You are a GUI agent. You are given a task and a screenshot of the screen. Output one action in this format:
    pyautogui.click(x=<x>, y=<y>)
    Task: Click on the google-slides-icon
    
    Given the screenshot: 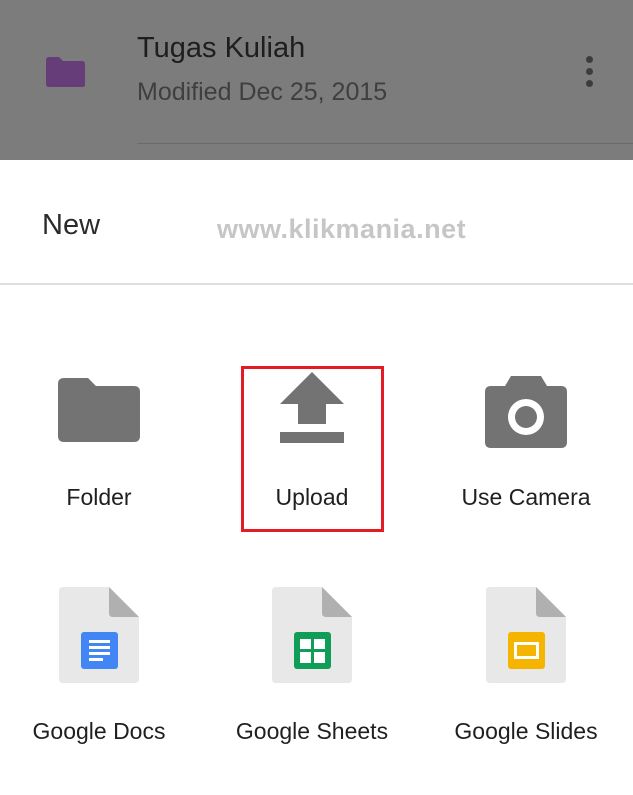 What is the action you would take?
    pyautogui.click(x=526, y=637)
    